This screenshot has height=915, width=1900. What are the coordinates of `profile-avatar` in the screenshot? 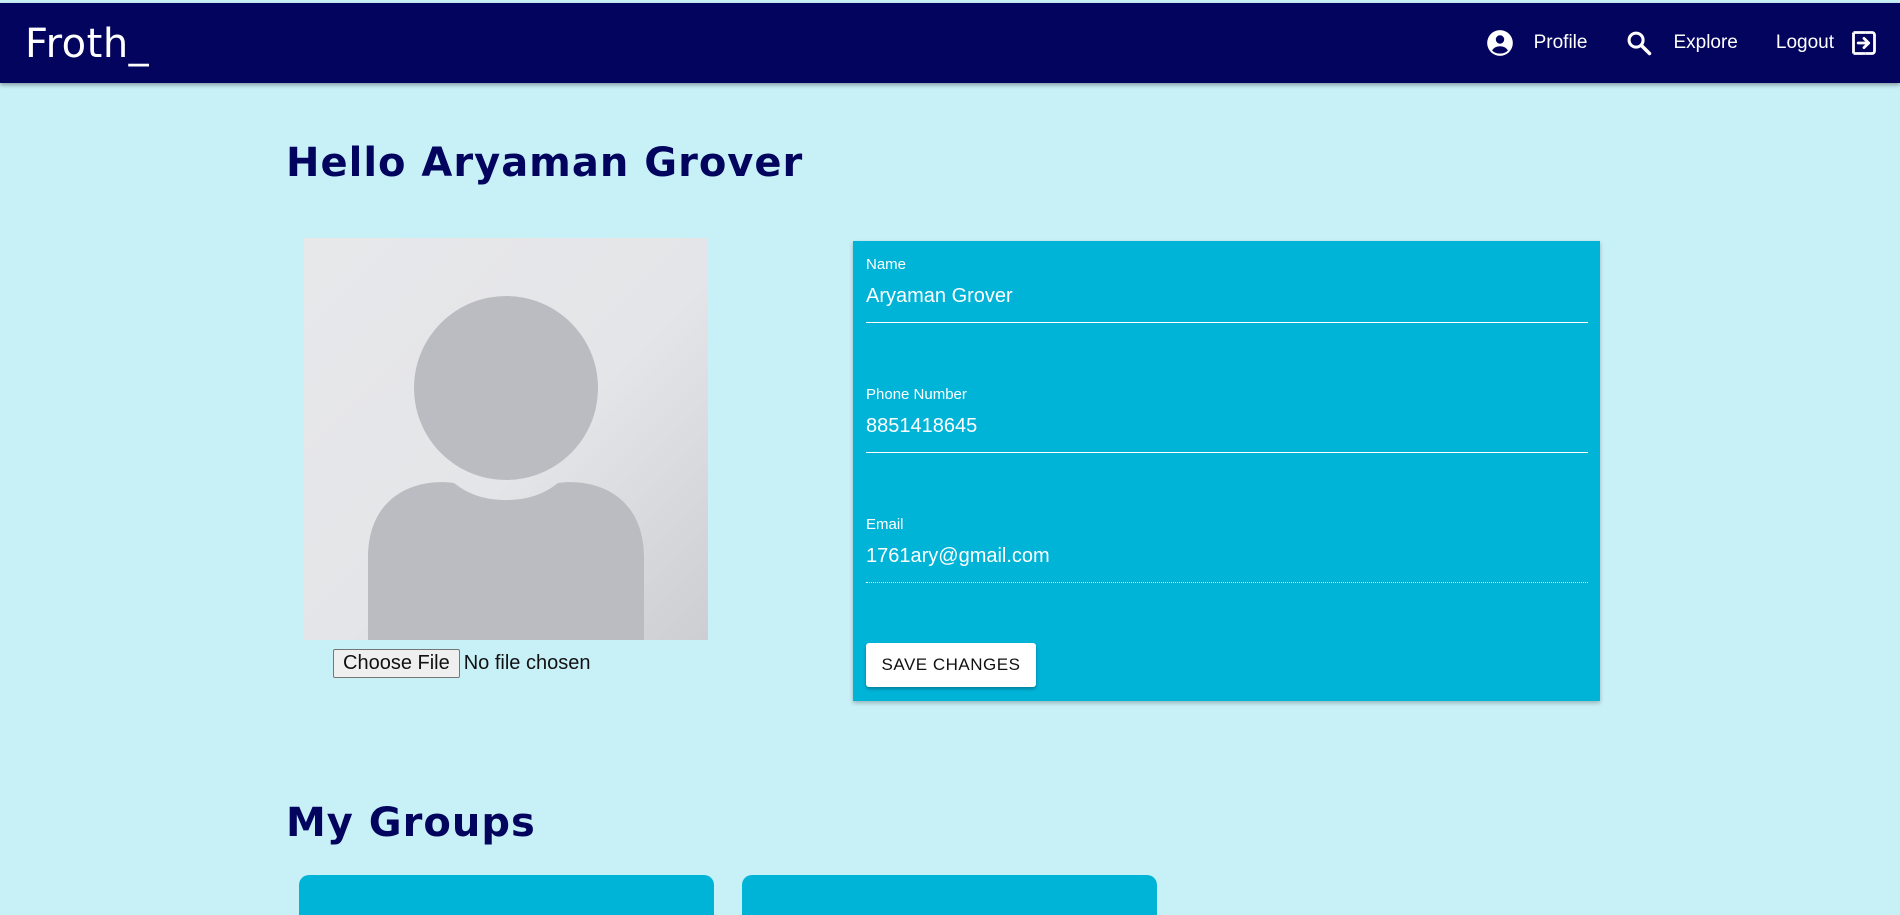 It's located at (506, 439).